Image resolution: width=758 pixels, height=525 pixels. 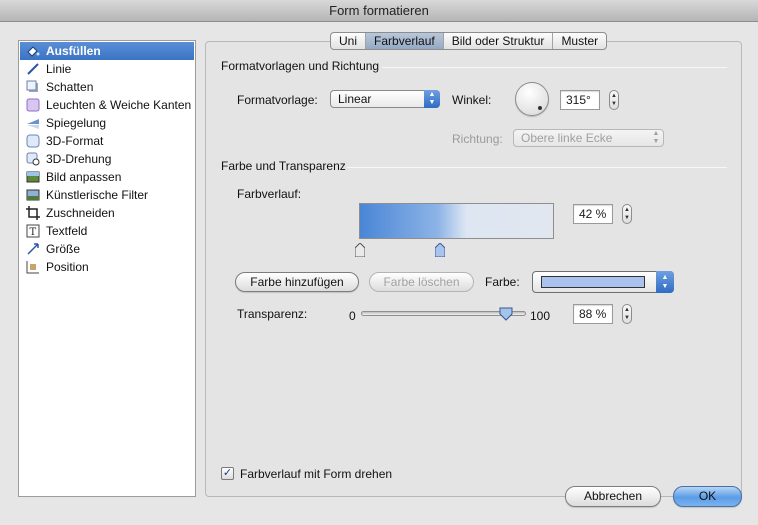 What do you see at coordinates (33, 141) in the screenshot?
I see `3d-format-icon` at bounding box center [33, 141].